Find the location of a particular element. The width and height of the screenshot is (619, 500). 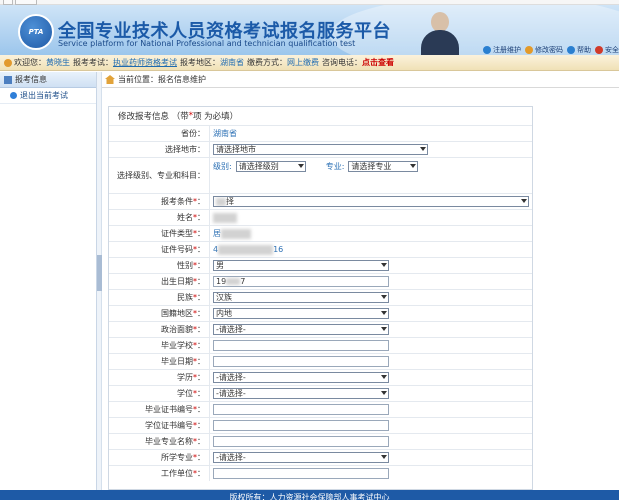

row-school: 毕业学校*： is located at coordinates (320, 345).